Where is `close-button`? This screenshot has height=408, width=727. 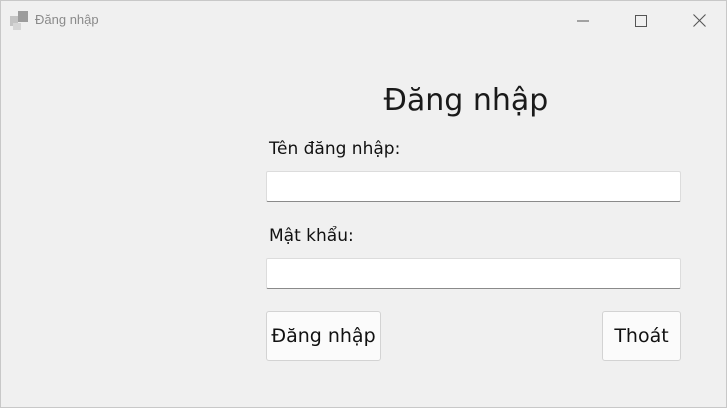
close-button is located at coordinates (698, 21).